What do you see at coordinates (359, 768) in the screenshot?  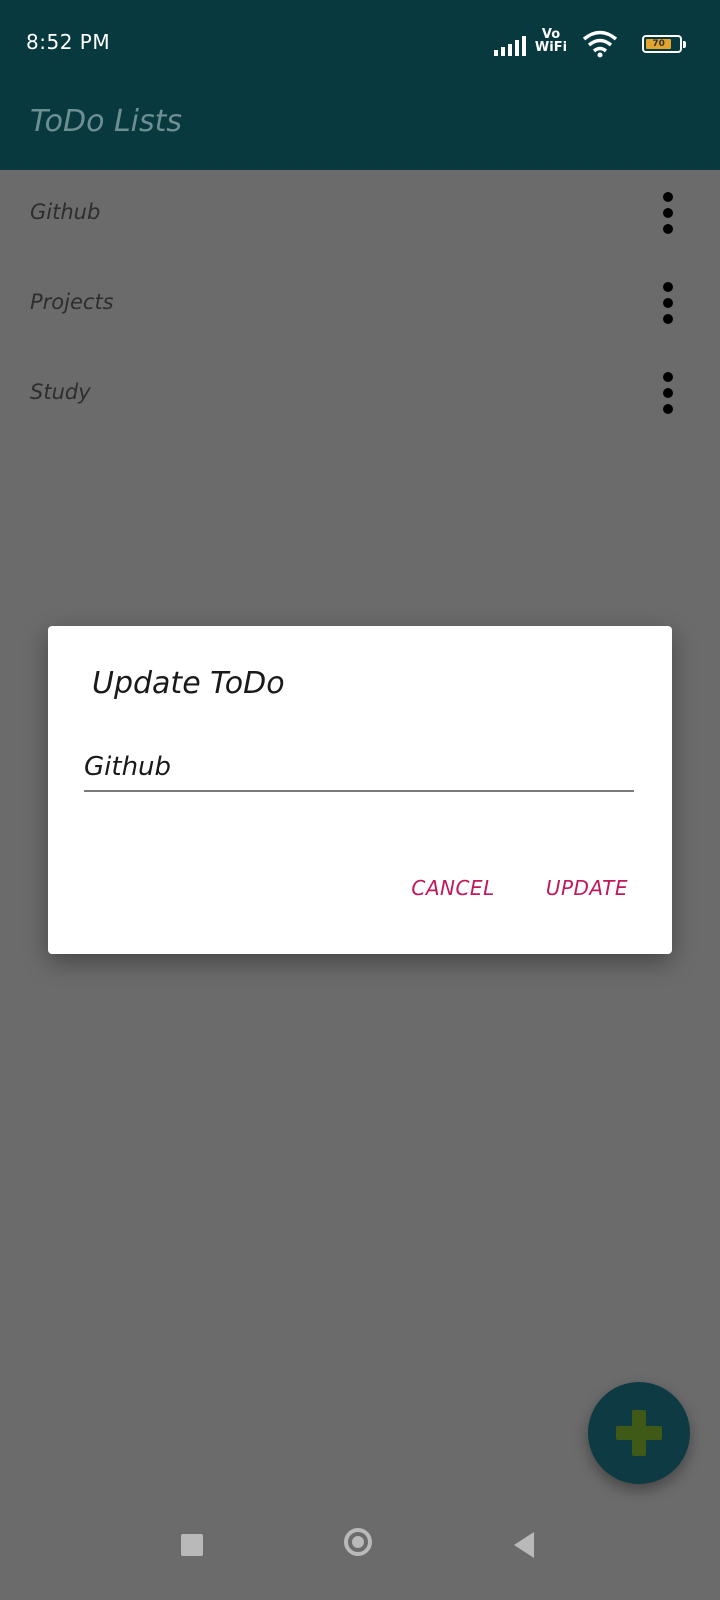 I see `todo-name-input` at bounding box center [359, 768].